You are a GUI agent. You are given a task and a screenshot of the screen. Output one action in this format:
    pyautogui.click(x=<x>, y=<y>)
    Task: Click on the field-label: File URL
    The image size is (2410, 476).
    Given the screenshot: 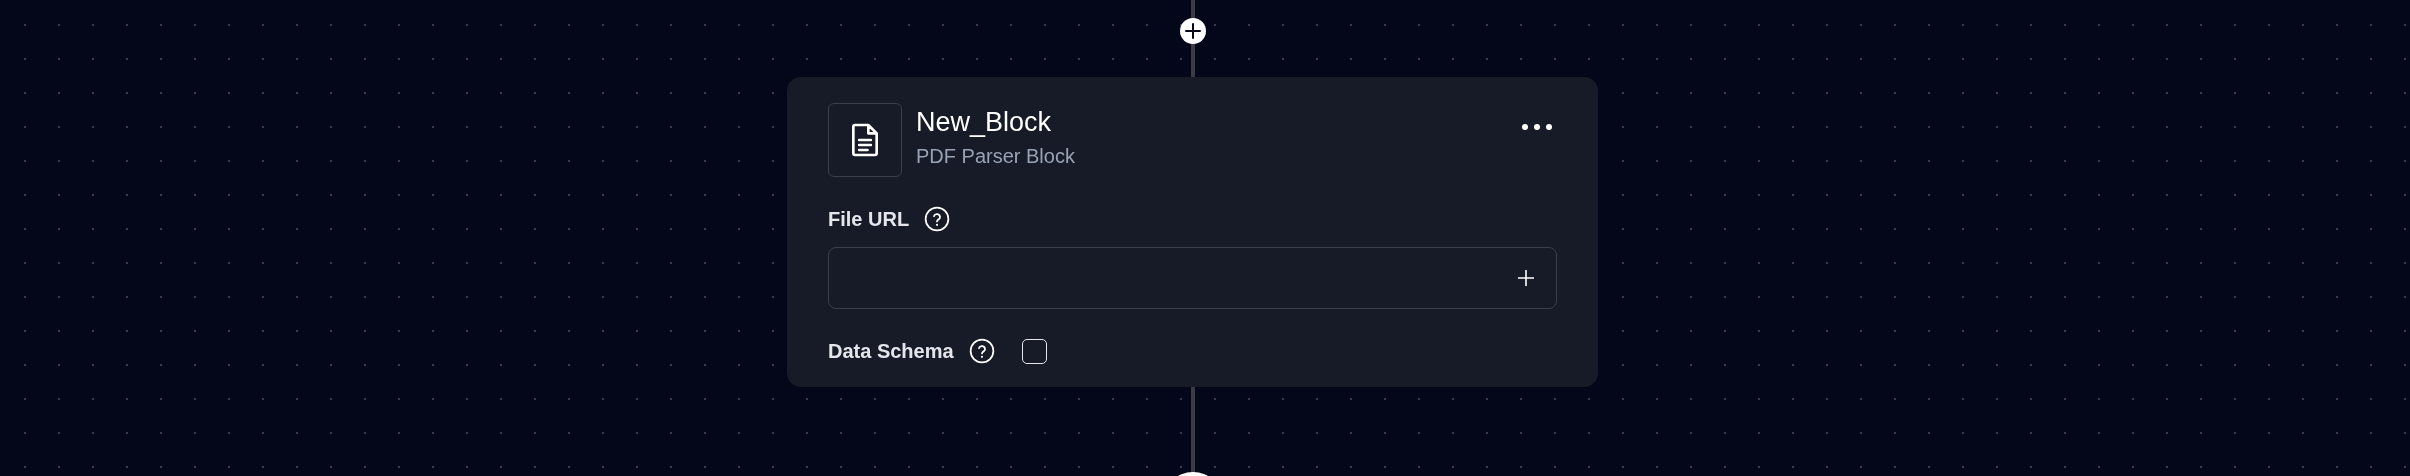 What is the action you would take?
    pyautogui.click(x=869, y=219)
    